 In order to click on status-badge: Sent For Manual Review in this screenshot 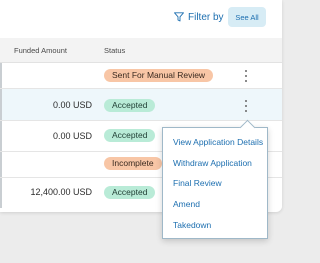, I will do `click(159, 75)`.